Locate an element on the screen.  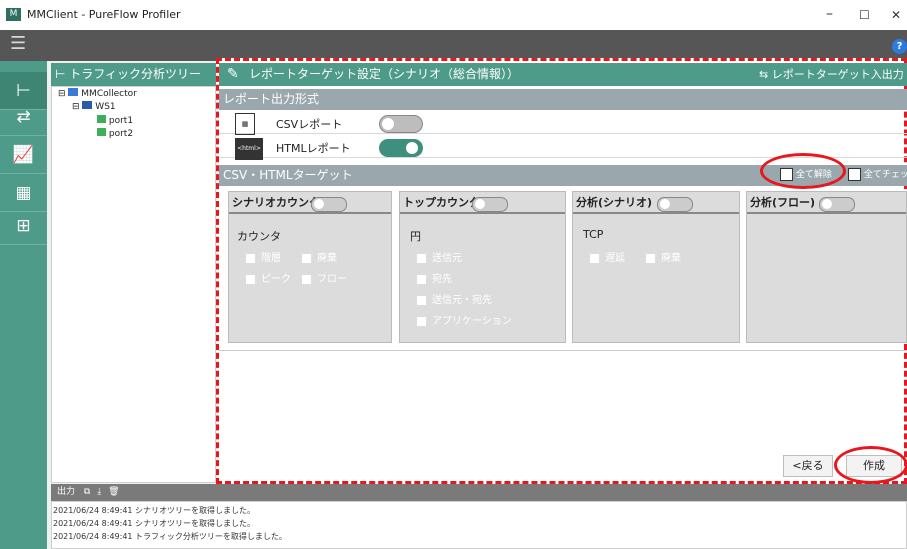
csv-label: CSVレポート is located at coordinates (309, 124).